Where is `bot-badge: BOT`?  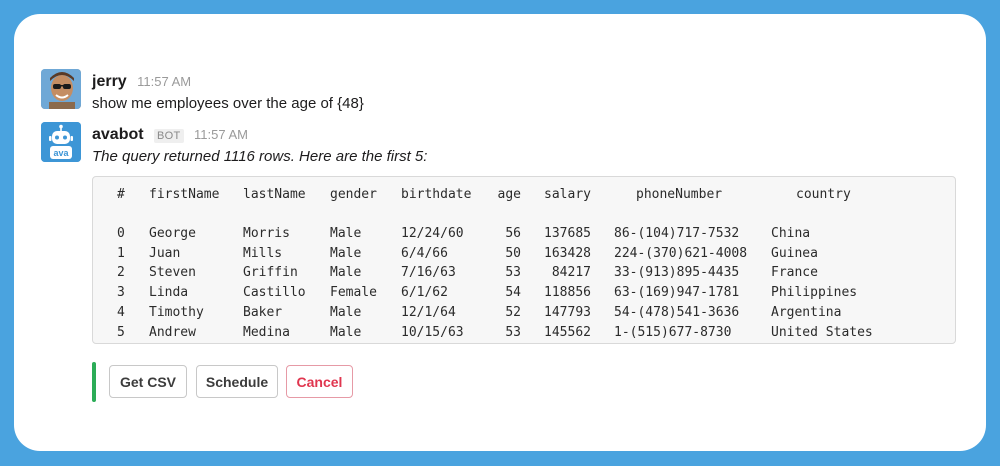 bot-badge: BOT is located at coordinates (169, 136).